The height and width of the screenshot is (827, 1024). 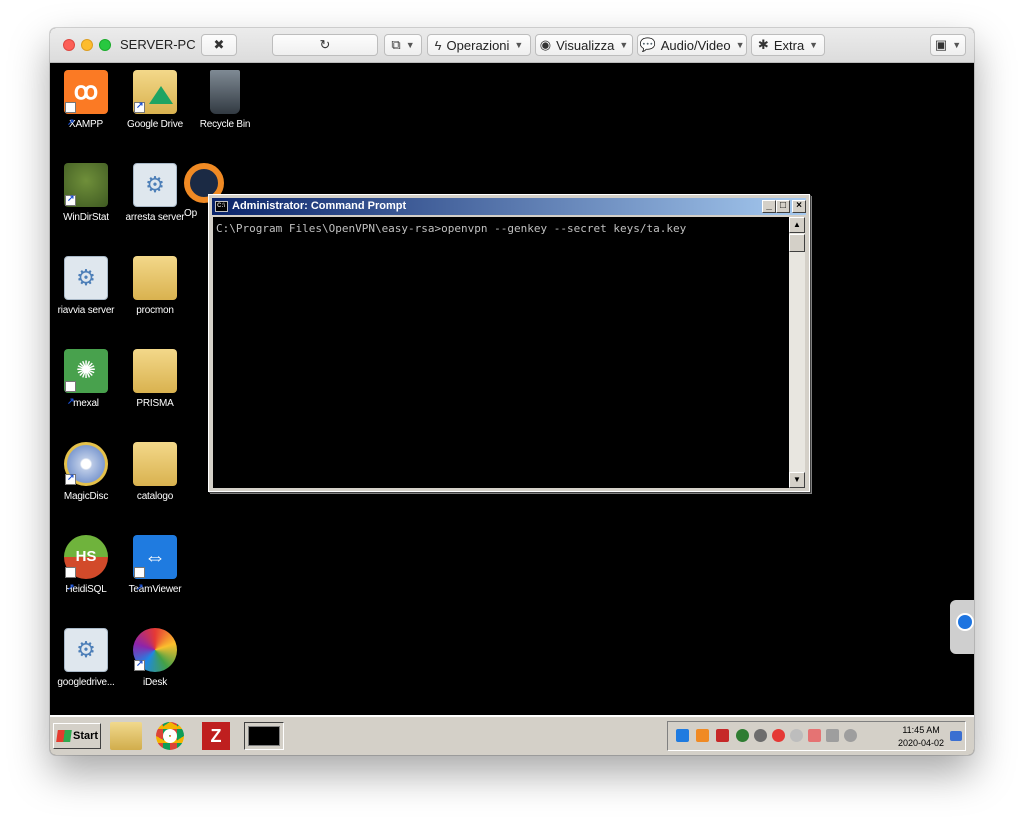 I want to click on windirstat-icon, so click(x=86, y=185).